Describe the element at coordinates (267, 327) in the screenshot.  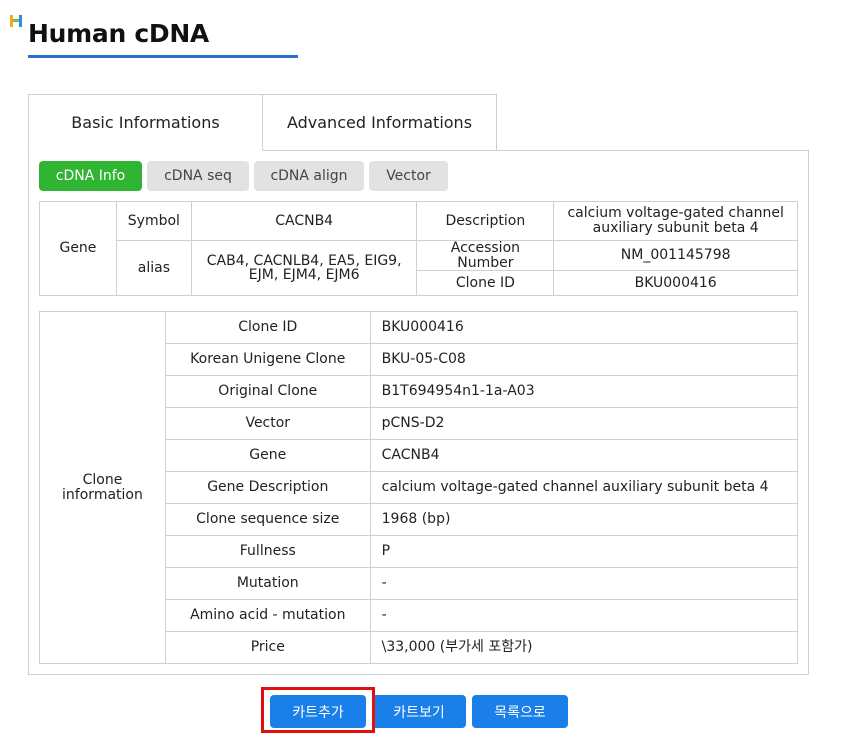
I see `clone-row-label: Clone ID` at that location.